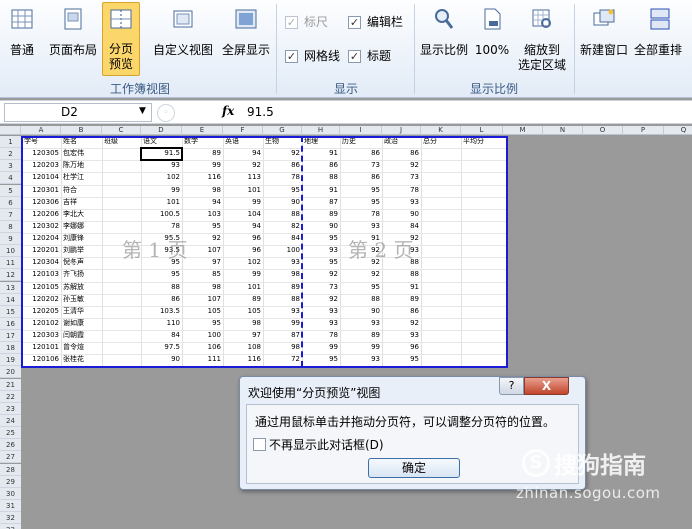  Describe the element at coordinates (444, 40) in the screenshot. I see `zoom-button: 显示比例` at that location.